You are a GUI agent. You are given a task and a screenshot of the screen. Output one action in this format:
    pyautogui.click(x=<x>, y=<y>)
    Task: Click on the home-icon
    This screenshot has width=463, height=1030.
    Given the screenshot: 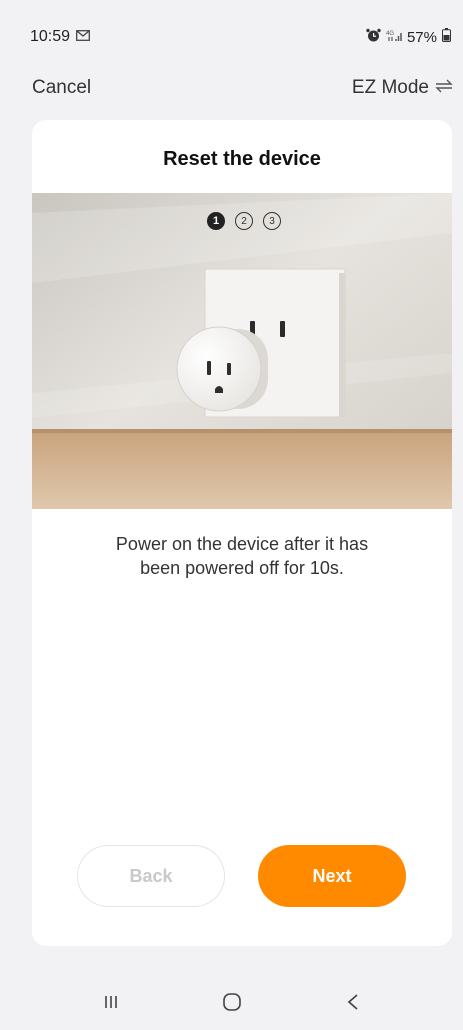 What is the action you would take?
    pyautogui.click(x=232, y=1002)
    